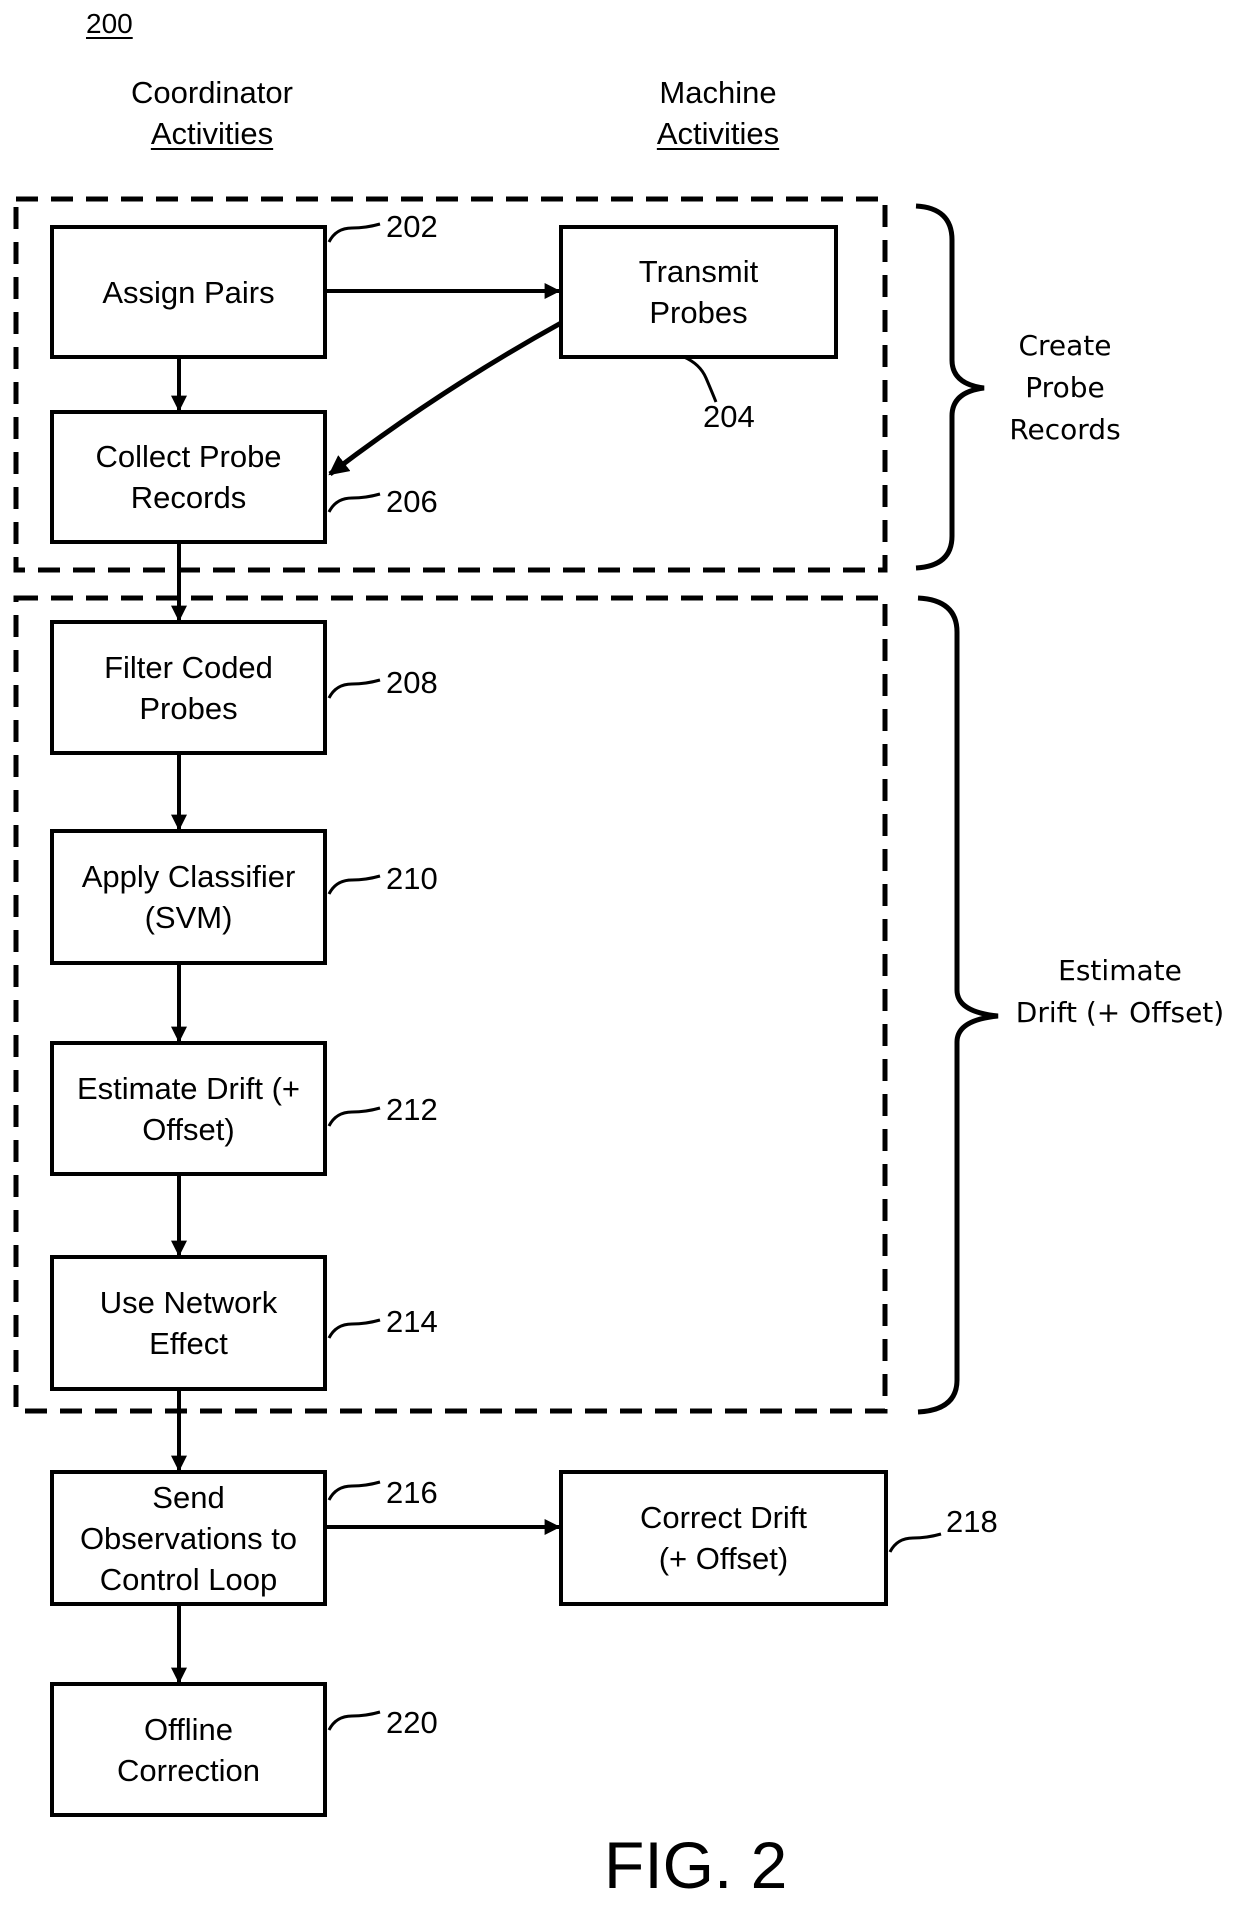  I want to click on ref-202: 202, so click(412, 226).